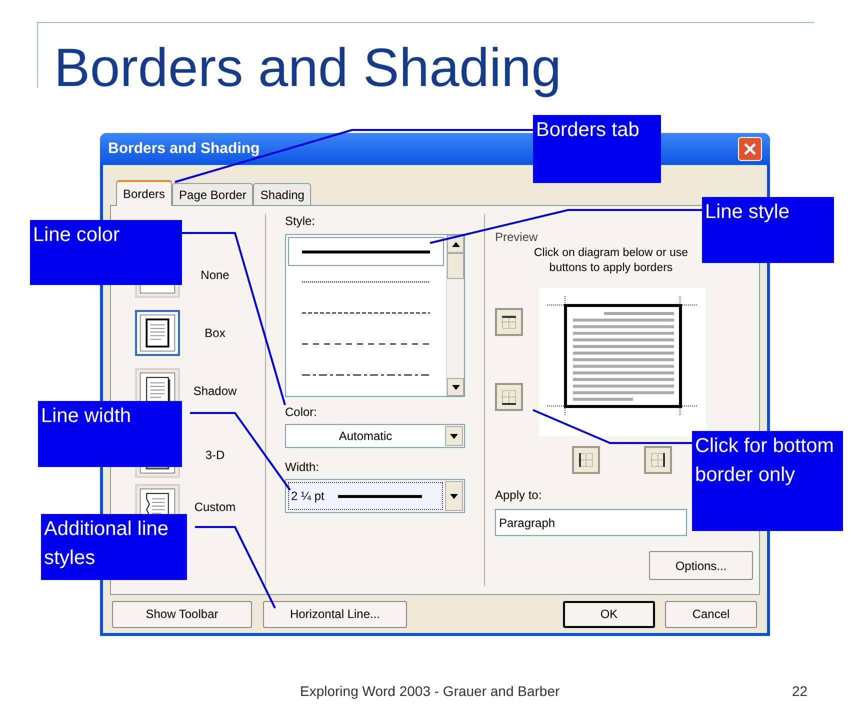 Image resolution: width=864 pixels, height=720 pixels. What do you see at coordinates (609, 614) in the screenshot?
I see `ok-button: OK` at bounding box center [609, 614].